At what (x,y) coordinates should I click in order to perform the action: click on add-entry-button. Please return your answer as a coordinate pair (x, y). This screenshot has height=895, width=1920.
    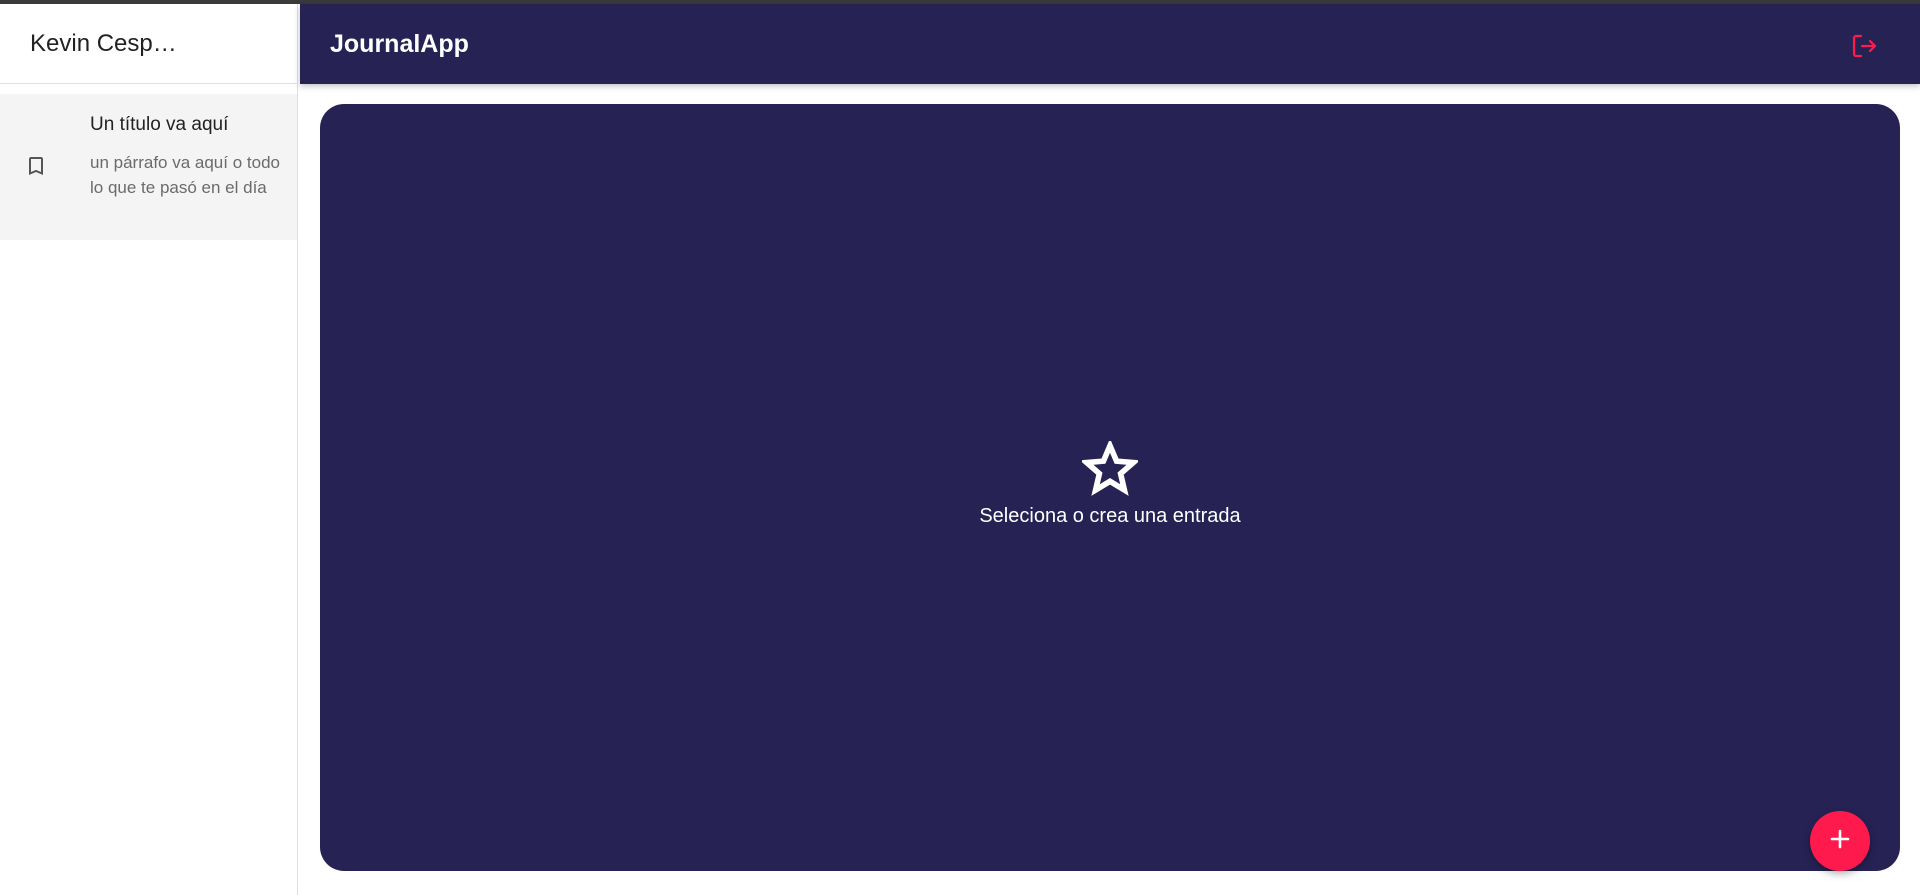
    Looking at the image, I should click on (1840, 841).